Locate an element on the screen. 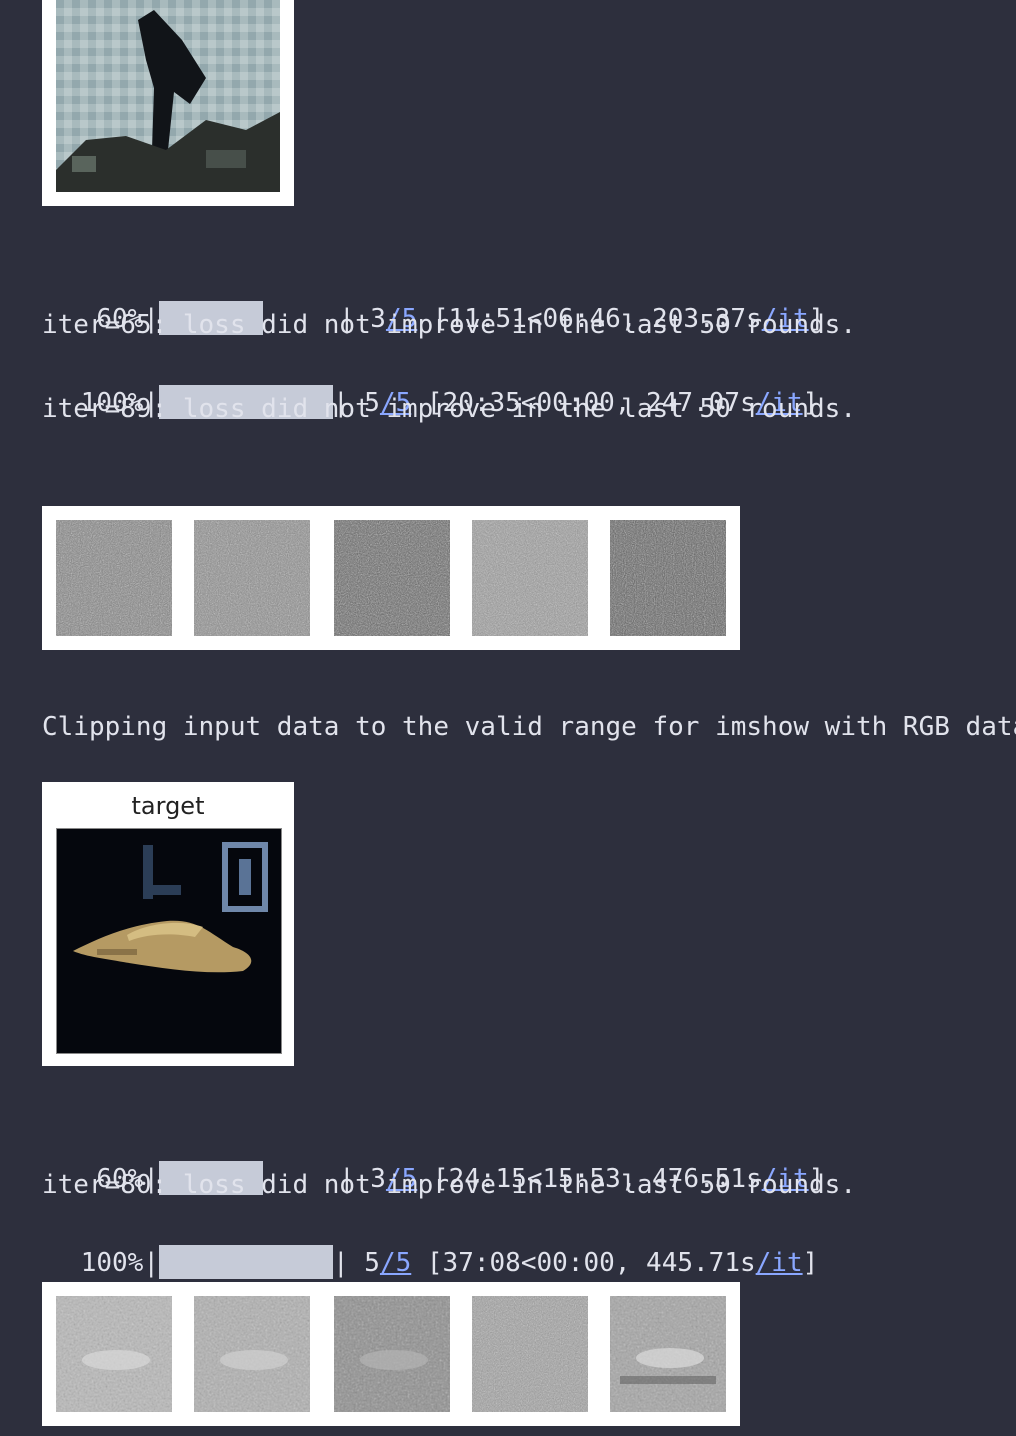 Image resolution: width=1016 pixels, height=1436 pixels. progress-line-4: 100%| | 5/5 [37:08<00:00, 445.71s/it] is located at coordinates (430, 1244).